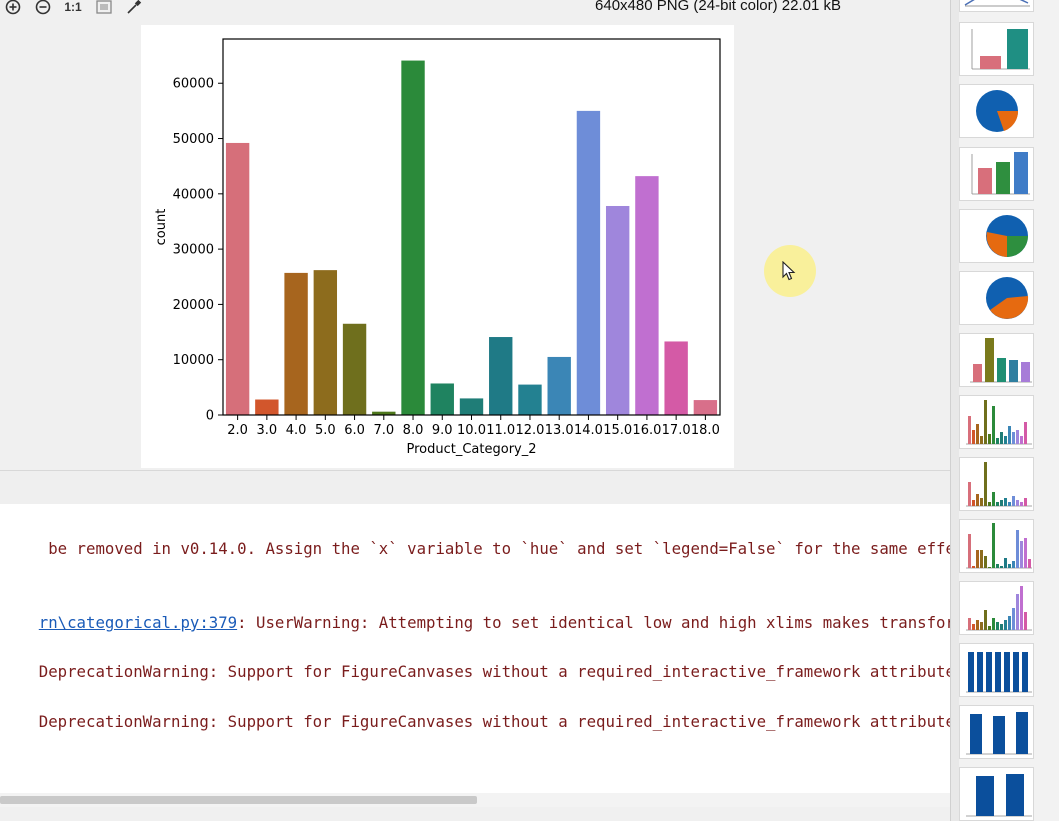 Image resolution: width=1059 pixels, height=821 pixels. I want to click on x-tick-label: 10.0, so click(471, 430).